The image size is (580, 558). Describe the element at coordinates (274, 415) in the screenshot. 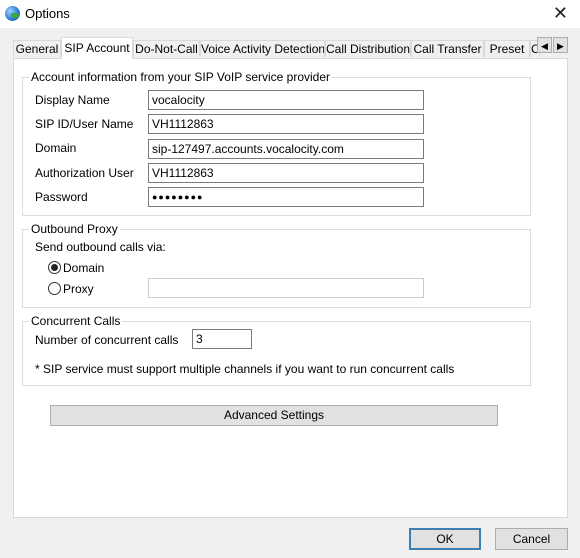

I see `advanced-settings-button: Advanced Settings` at that location.